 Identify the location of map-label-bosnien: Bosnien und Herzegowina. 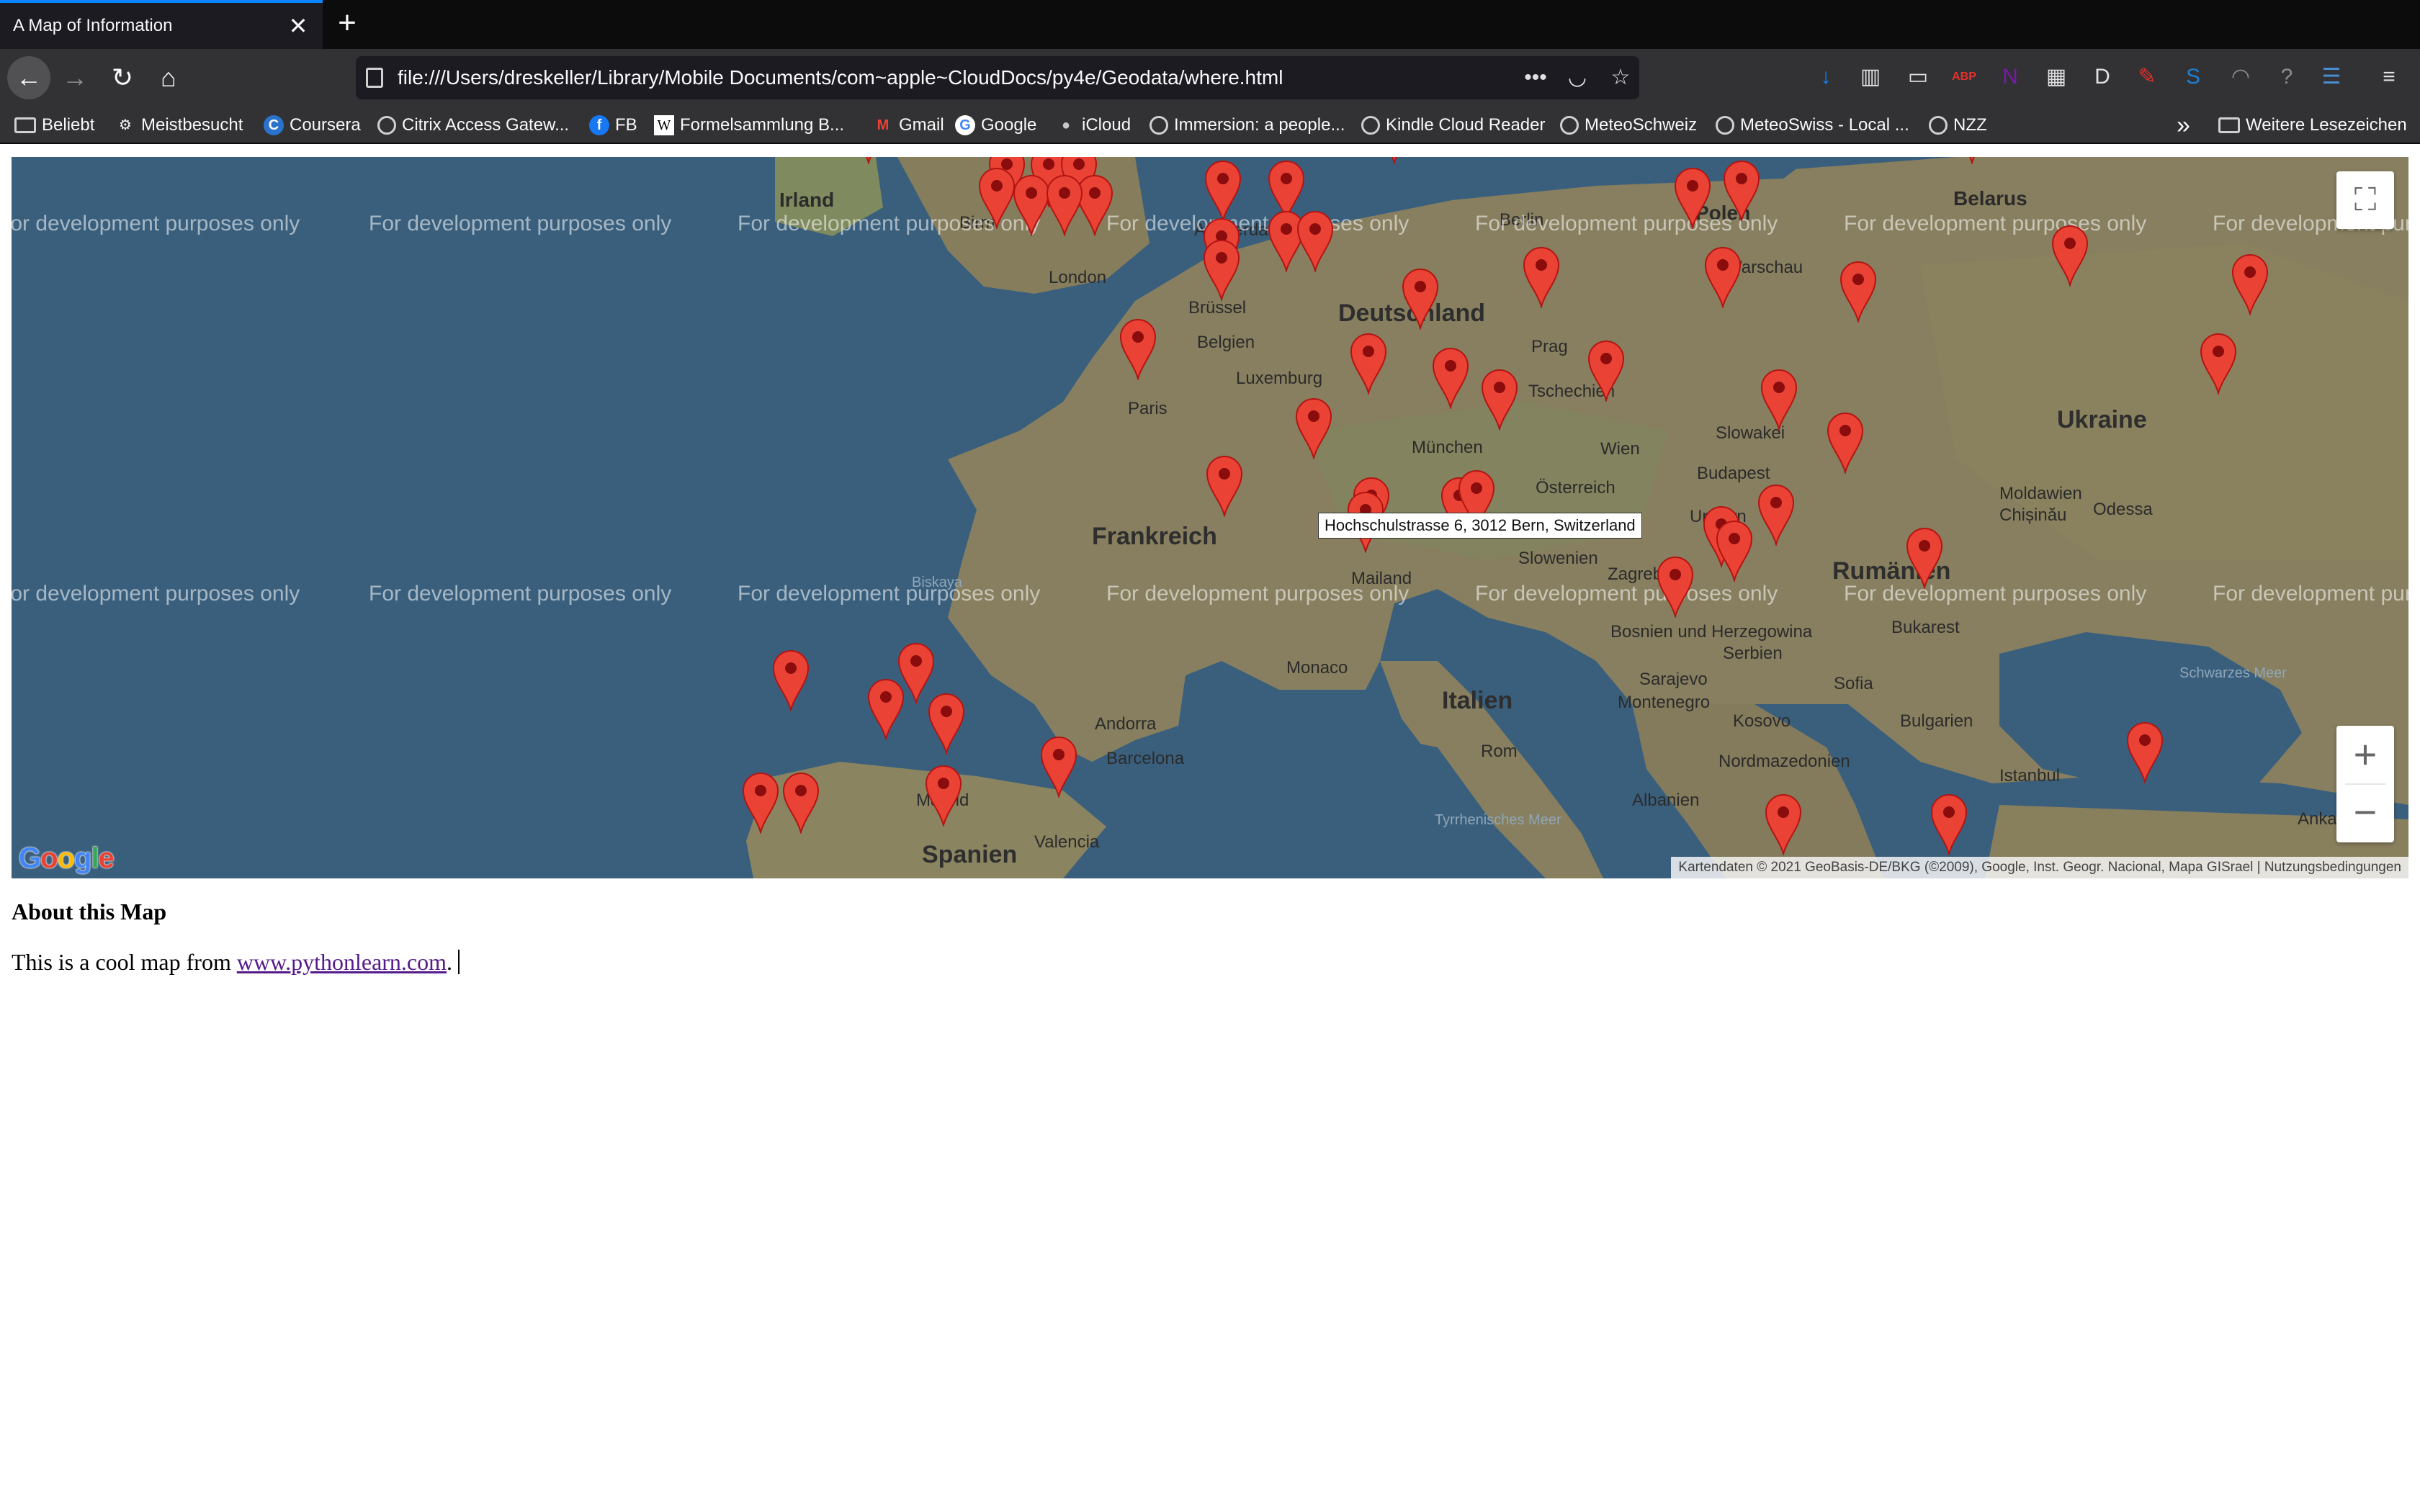
(1712, 632).